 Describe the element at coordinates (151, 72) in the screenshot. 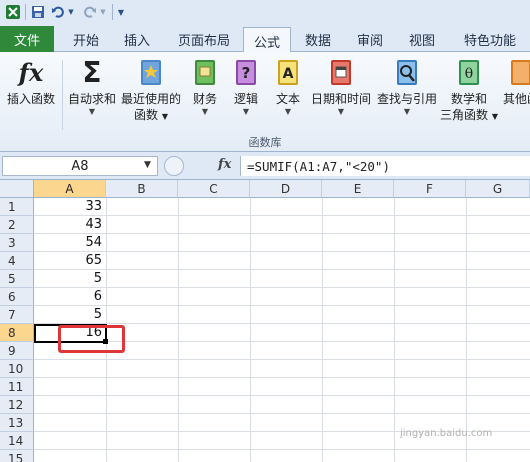

I see `recent-book-icon` at that location.